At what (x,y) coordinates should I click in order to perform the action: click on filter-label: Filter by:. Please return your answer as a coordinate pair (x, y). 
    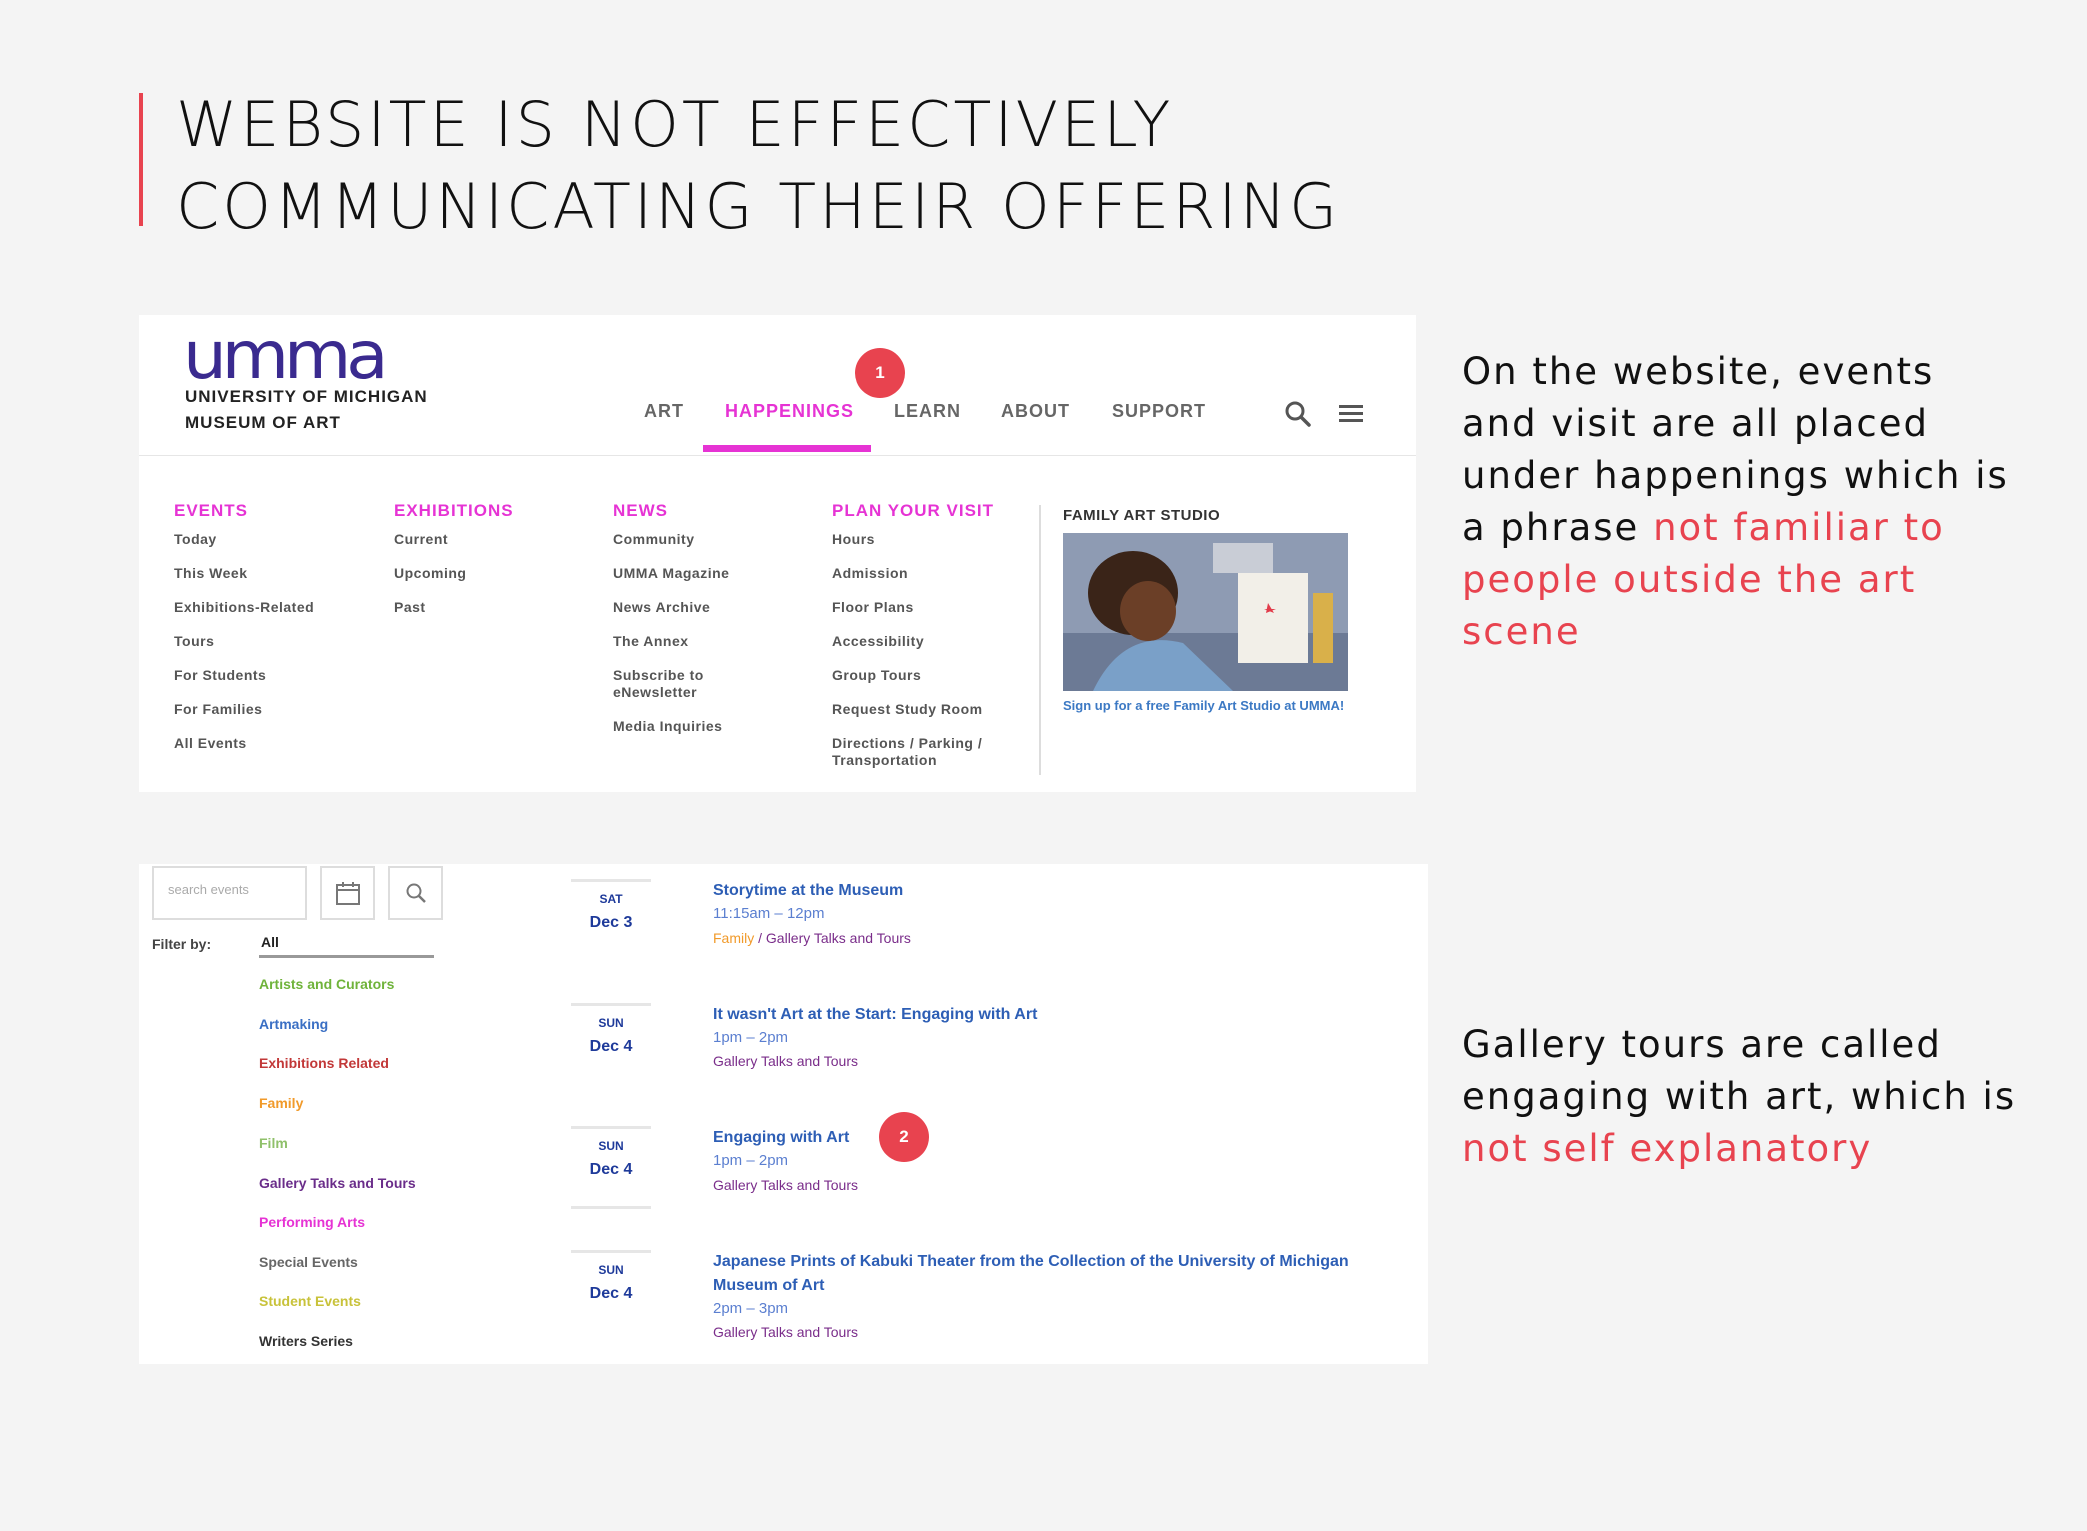
    Looking at the image, I should click on (182, 944).